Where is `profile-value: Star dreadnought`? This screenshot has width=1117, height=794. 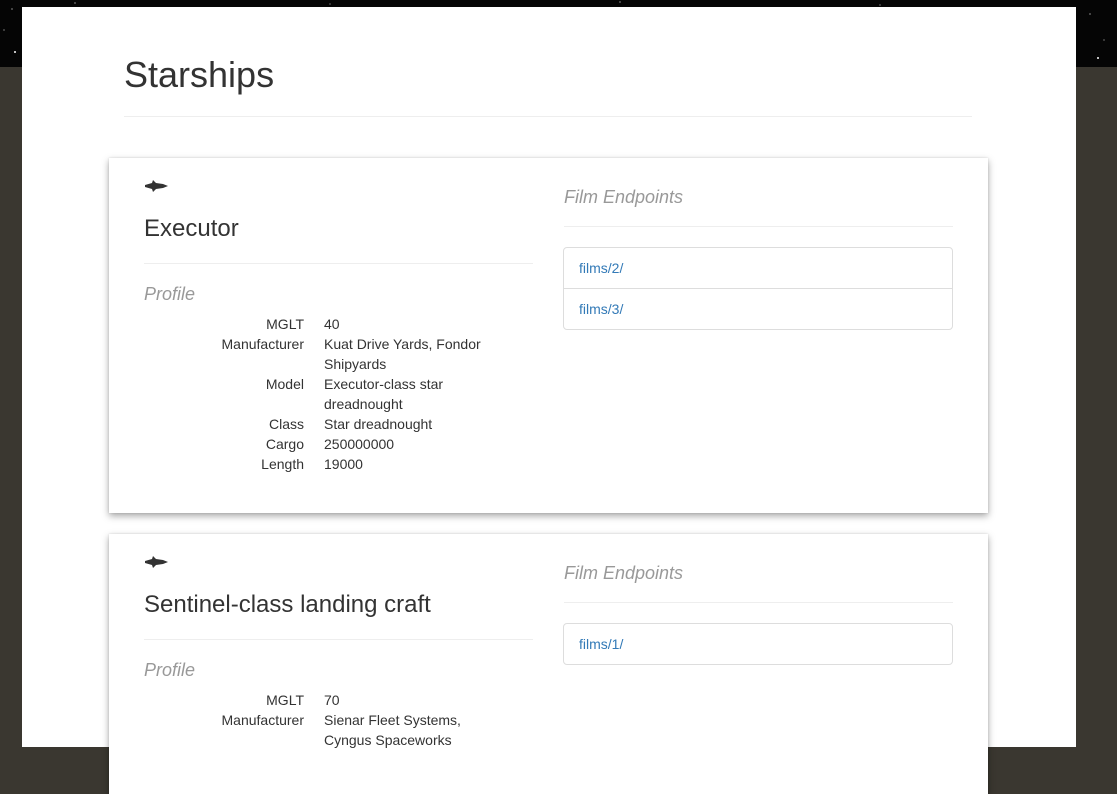 profile-value: Star dreadnought is located at coordinates (378, 424).